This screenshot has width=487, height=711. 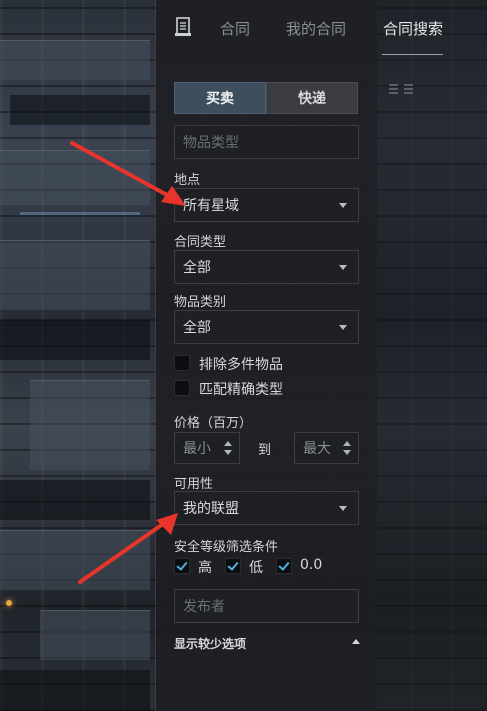 I want to click on issuer-placeholder: 发布者, so click(x=204, y=607).